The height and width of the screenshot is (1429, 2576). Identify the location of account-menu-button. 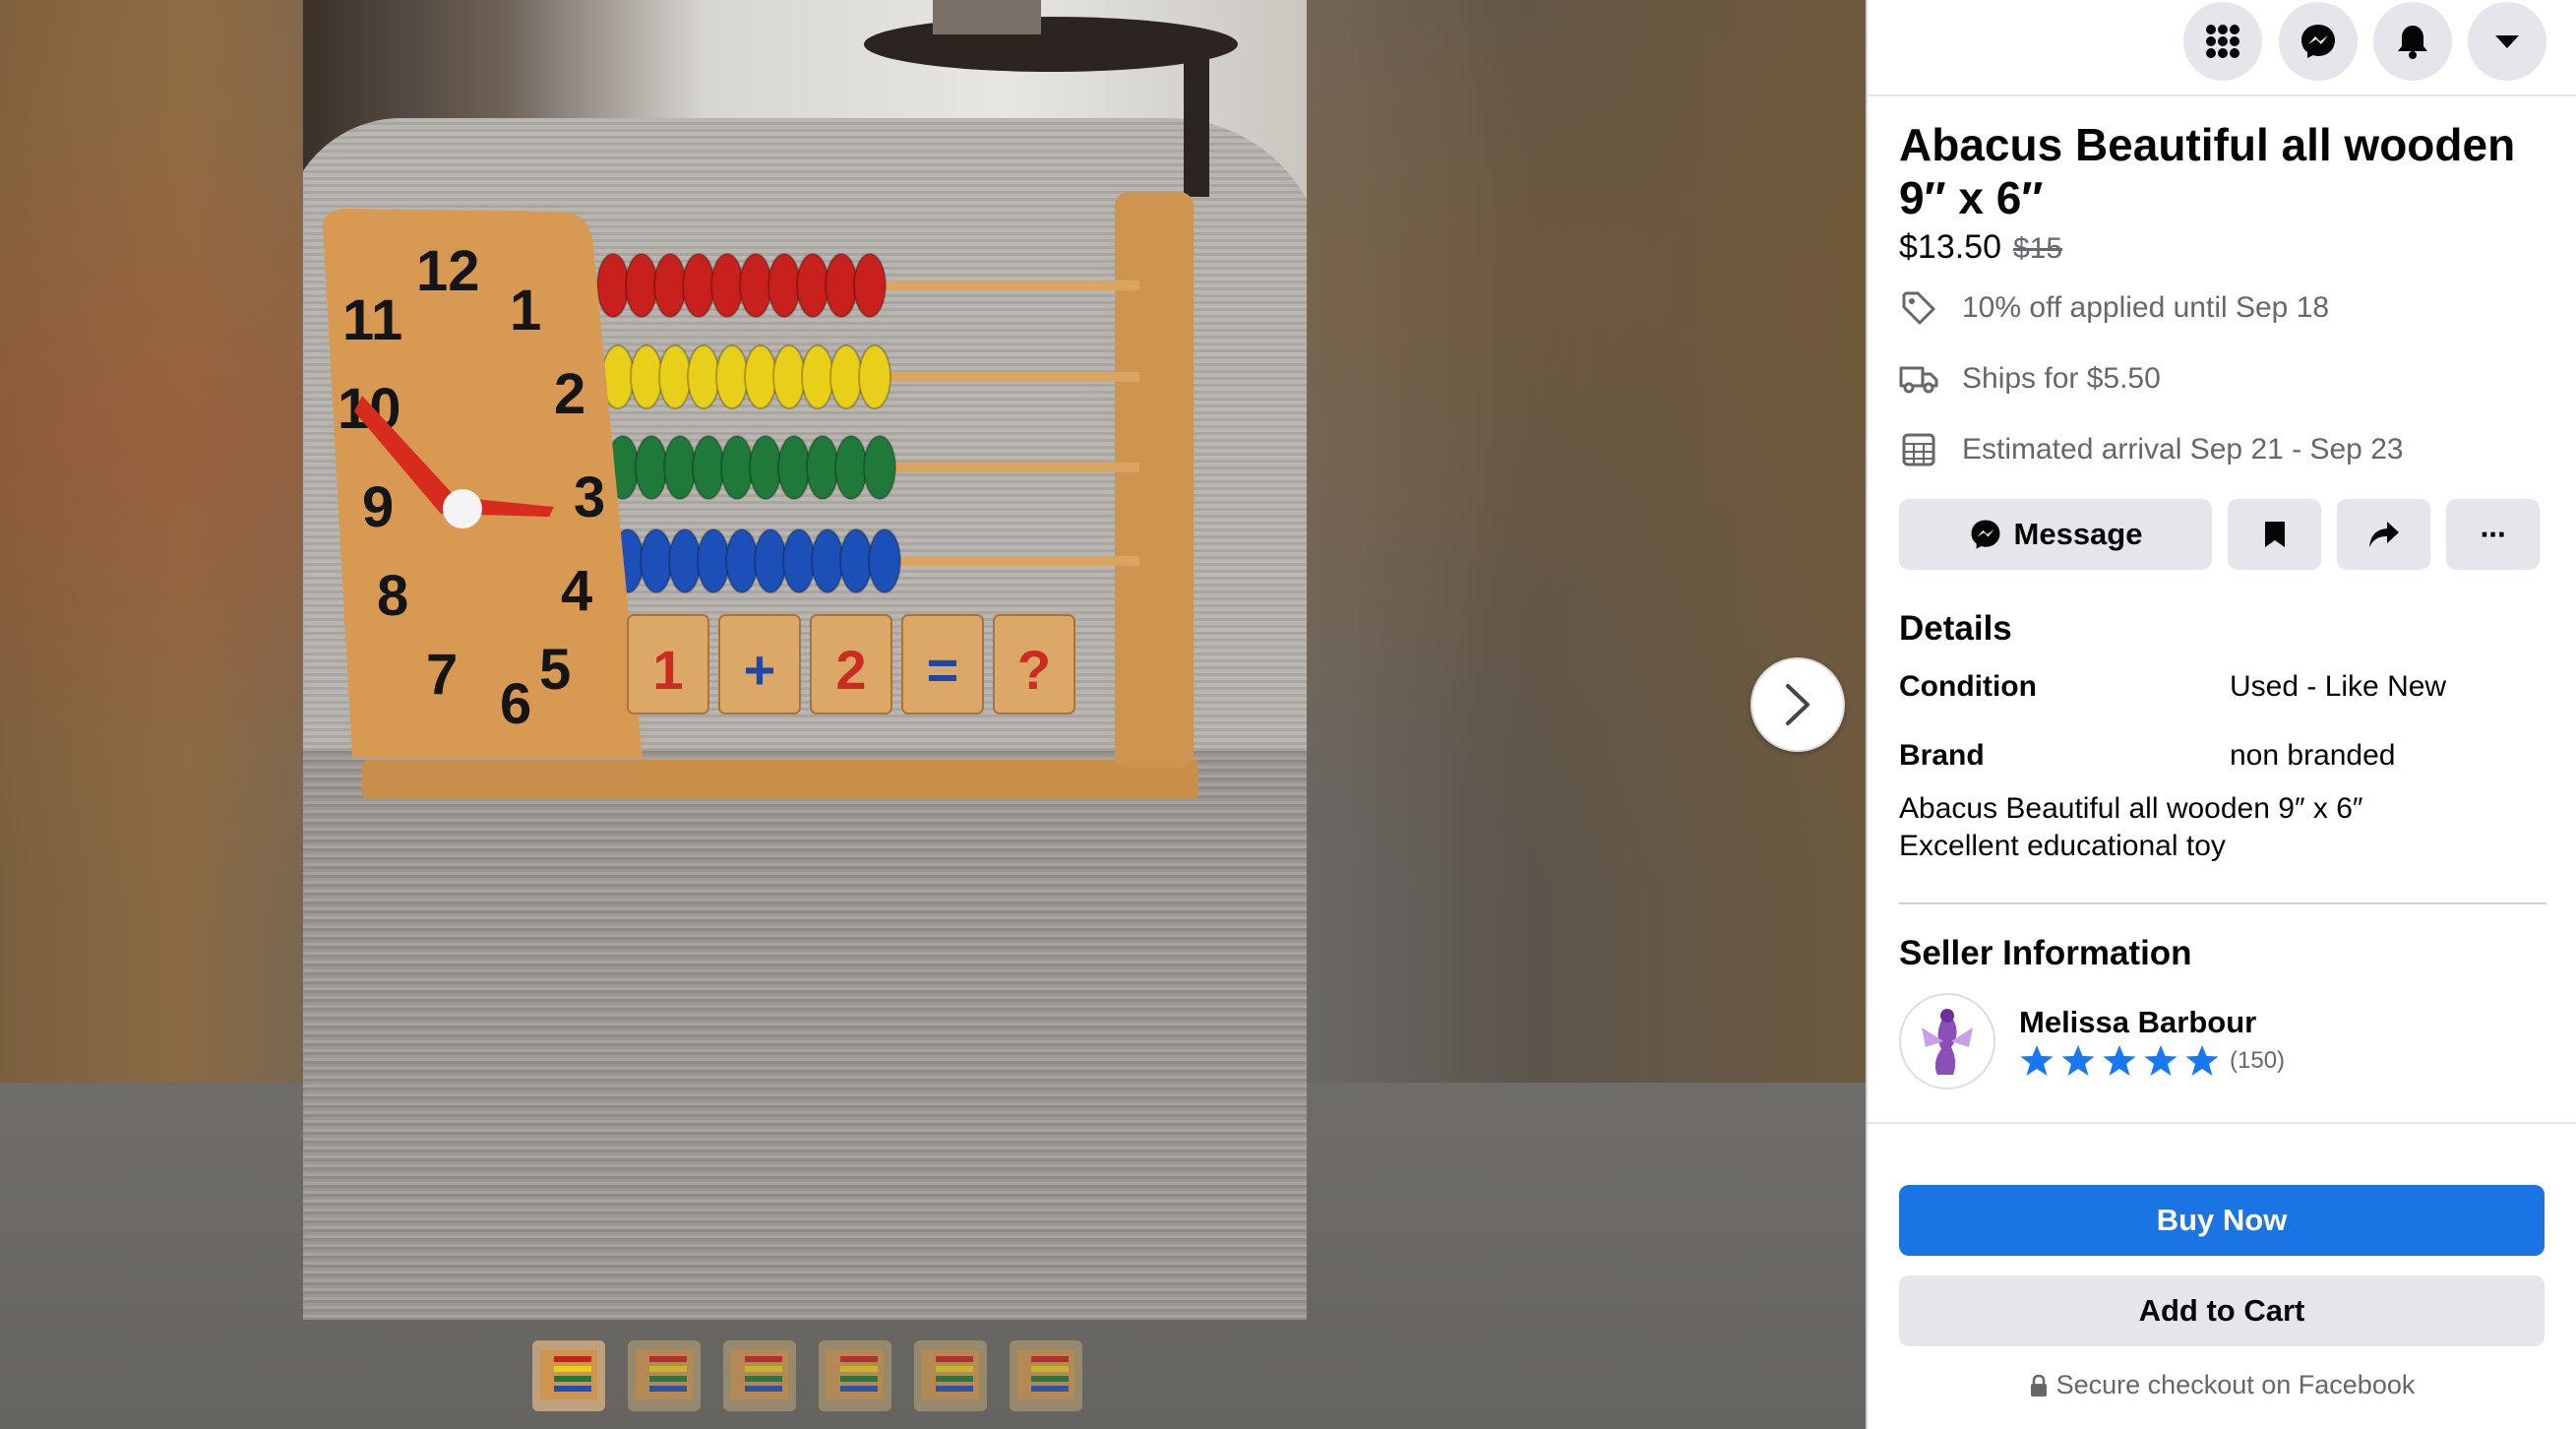
(2507, 42).